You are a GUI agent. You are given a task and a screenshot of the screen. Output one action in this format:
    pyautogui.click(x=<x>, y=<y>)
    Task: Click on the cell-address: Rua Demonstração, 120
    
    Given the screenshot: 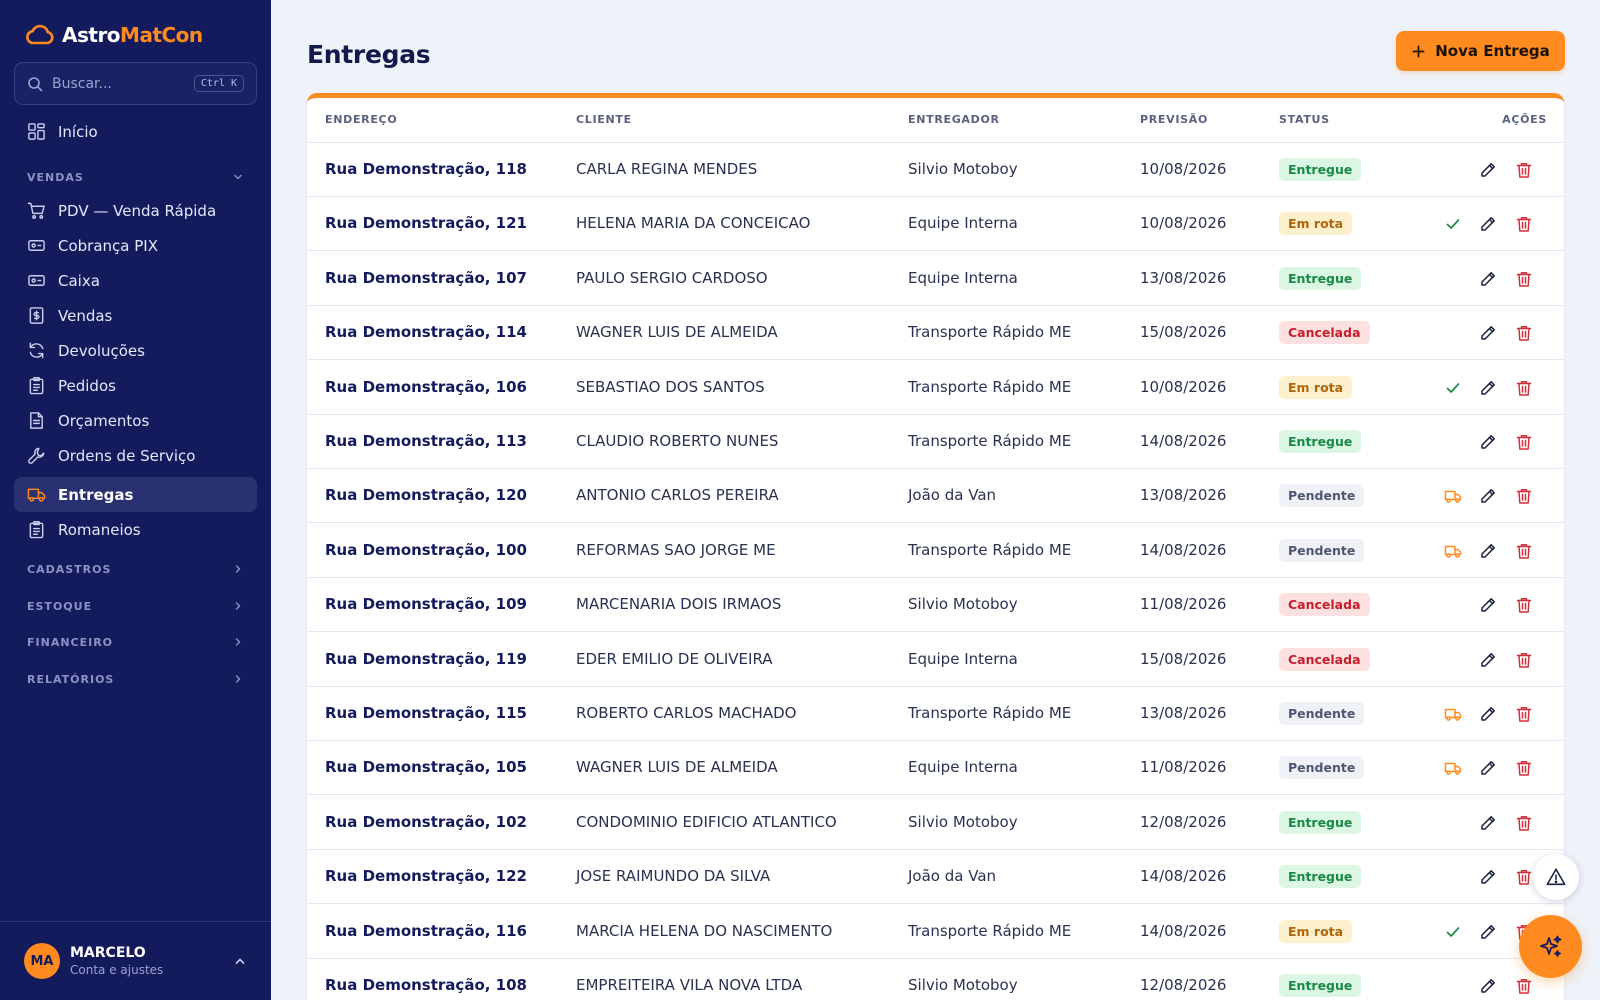 What is the action you would take?
    pyautogui.click(x=426, y=495)
    